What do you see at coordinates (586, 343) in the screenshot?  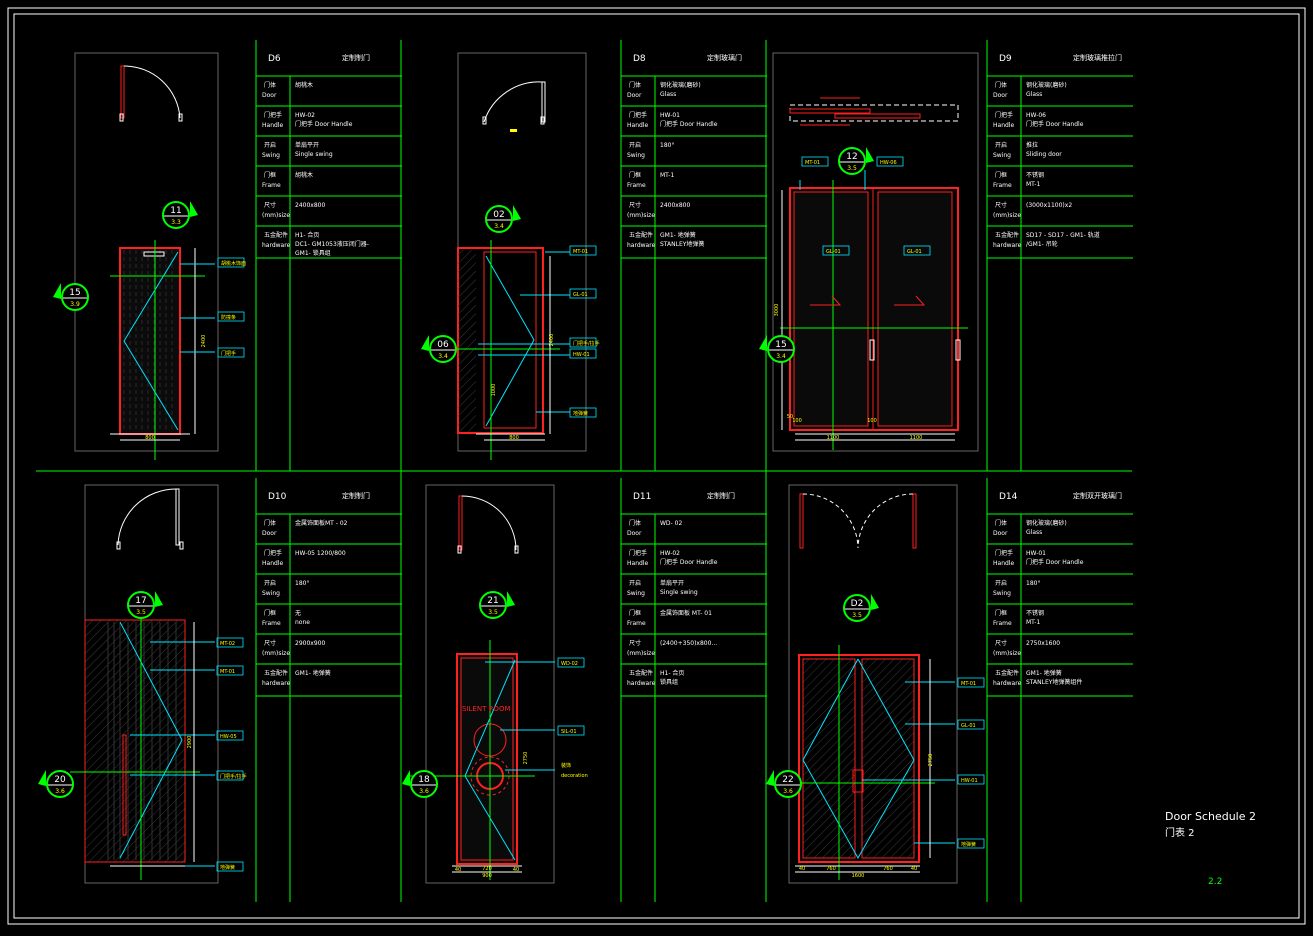 I see `material-tag-label: 门把手/拉手` at bounding box center [586, 343].